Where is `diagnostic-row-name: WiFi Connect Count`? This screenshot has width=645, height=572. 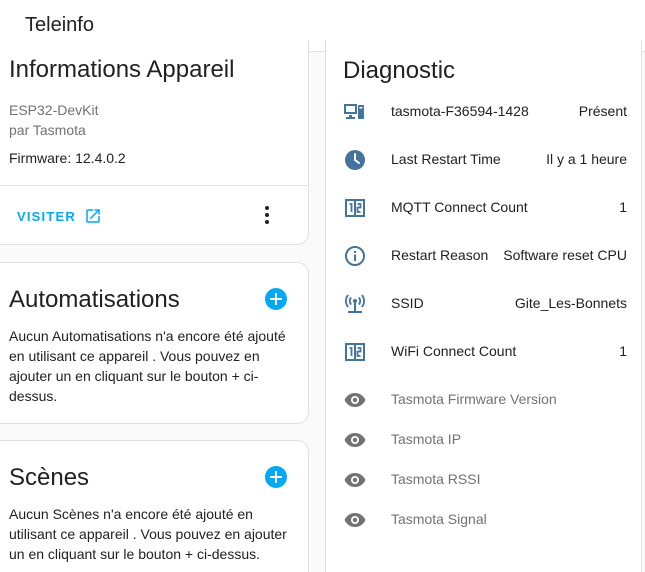 diagnostic-row-name: WiFi Connect Count is located at coordinates (454, 351).